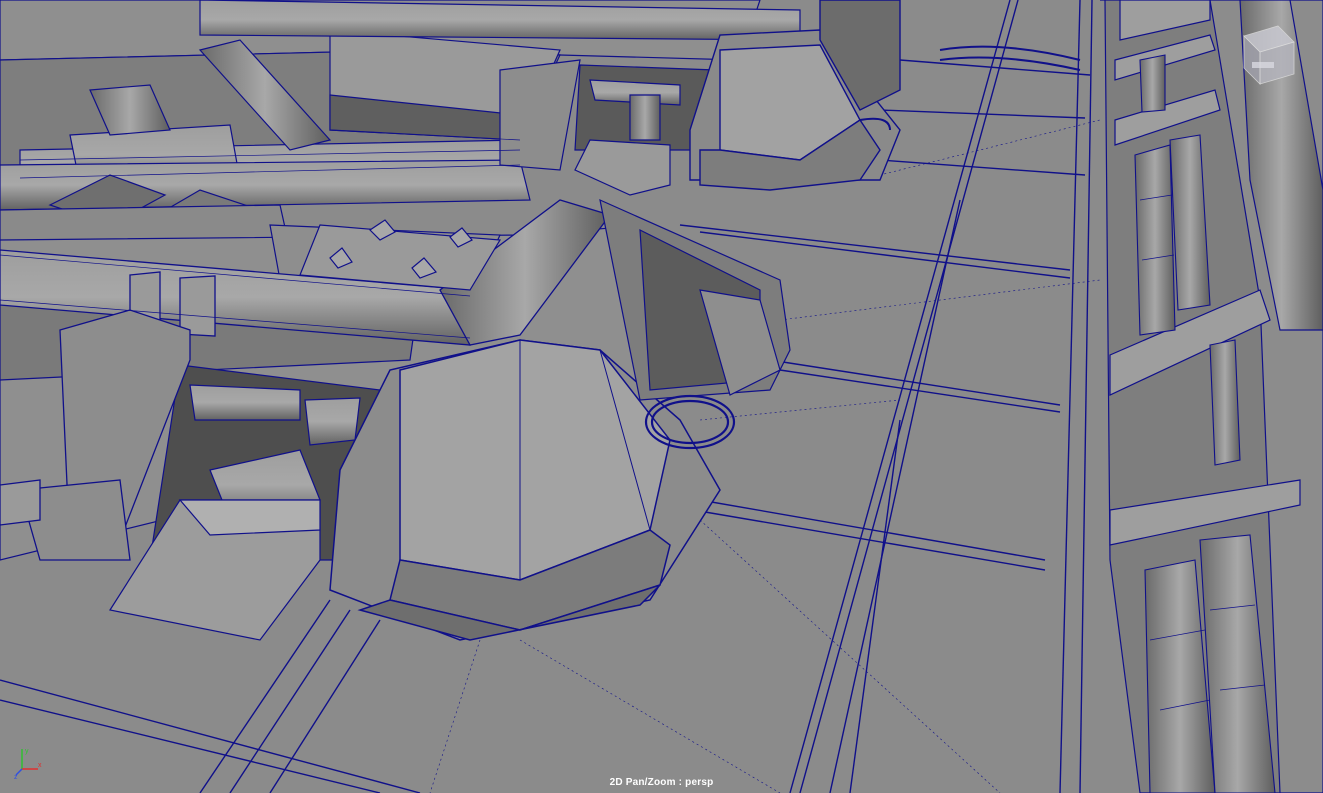 This screenshot has width=1323, height=793. Describe the element at coordinates (1268, 56) in the screenshot. I see `view-cube-icon` at that location.